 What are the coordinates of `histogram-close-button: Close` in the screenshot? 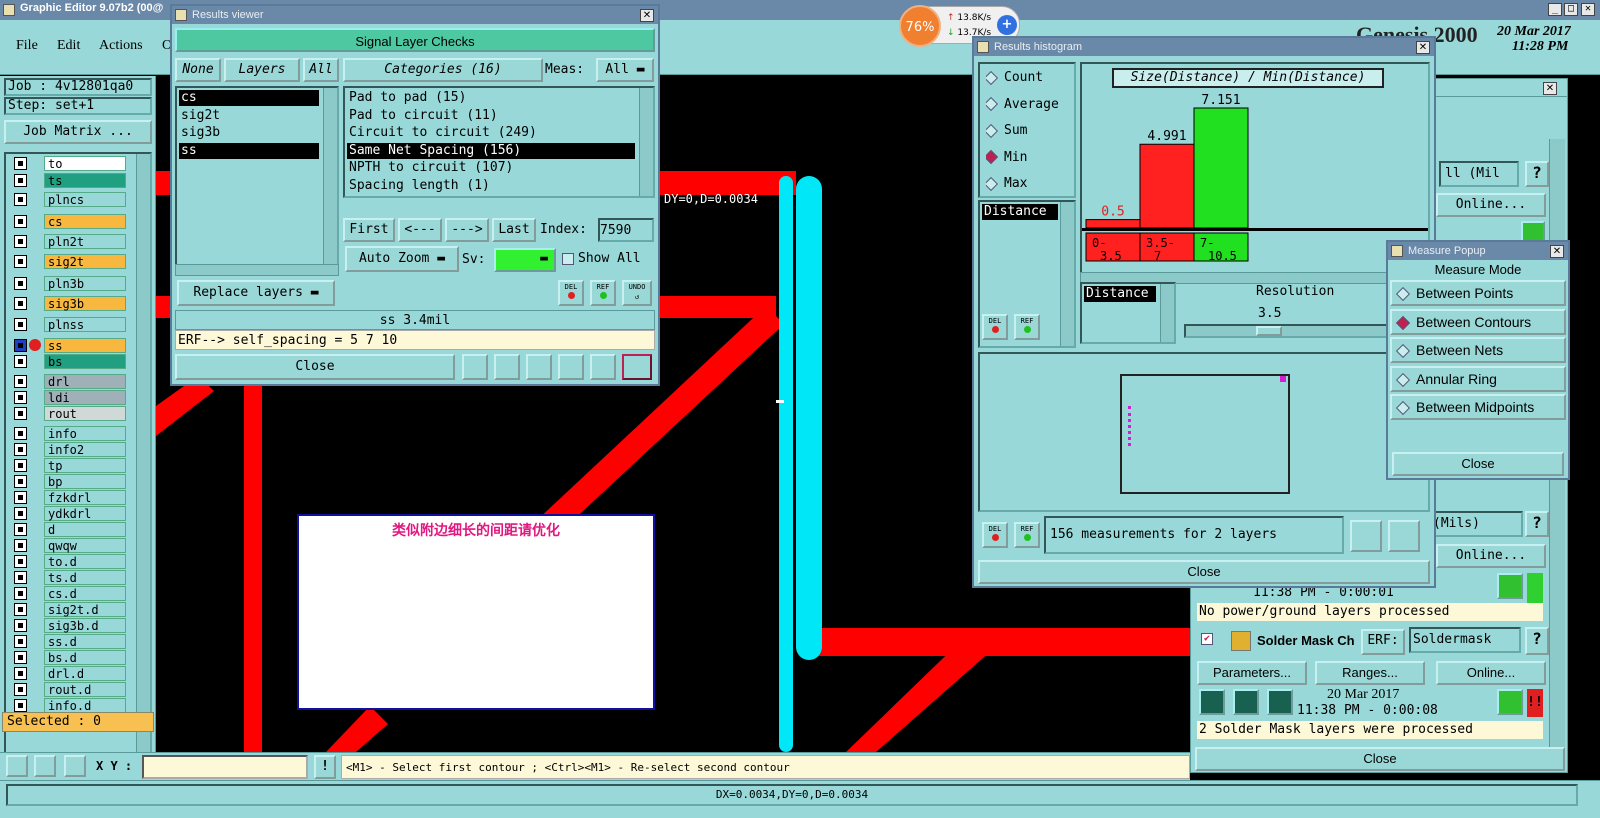 It's located at (1204, 572).